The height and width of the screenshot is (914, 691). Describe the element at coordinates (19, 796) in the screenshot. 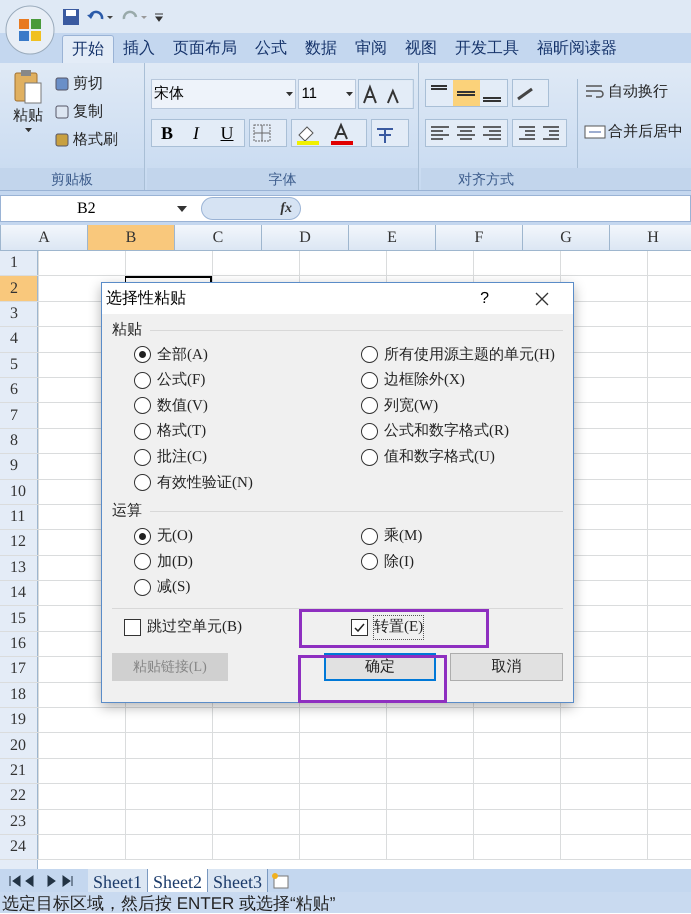

I see `row-header: 22` at that location.